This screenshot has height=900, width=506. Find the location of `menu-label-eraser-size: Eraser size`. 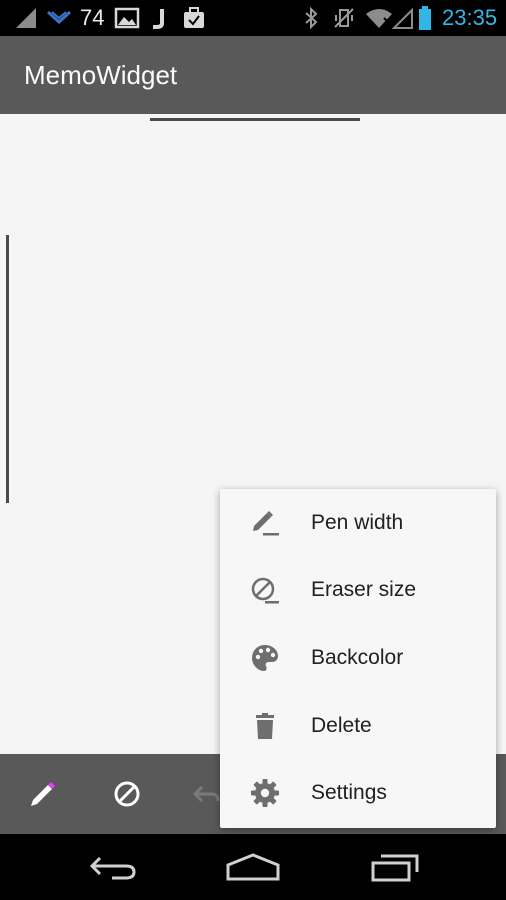

menu-label-eraser-size: Eraser size is located at coordinates (364, 590).